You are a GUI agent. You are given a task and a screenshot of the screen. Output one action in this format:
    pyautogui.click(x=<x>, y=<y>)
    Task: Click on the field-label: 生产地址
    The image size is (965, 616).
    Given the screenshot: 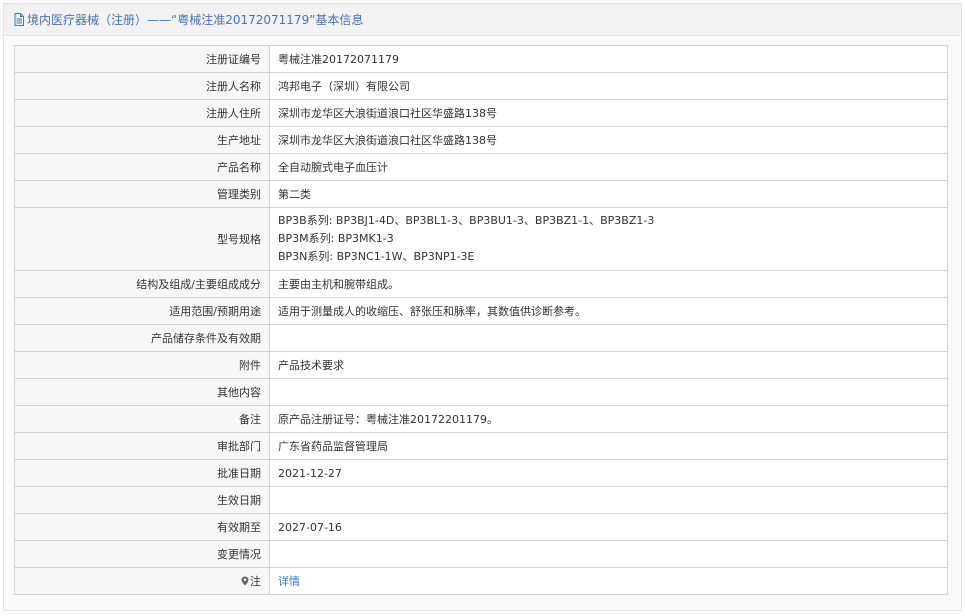 What is the action you would take?
    pyautogui.click(x=142, y=140)
    